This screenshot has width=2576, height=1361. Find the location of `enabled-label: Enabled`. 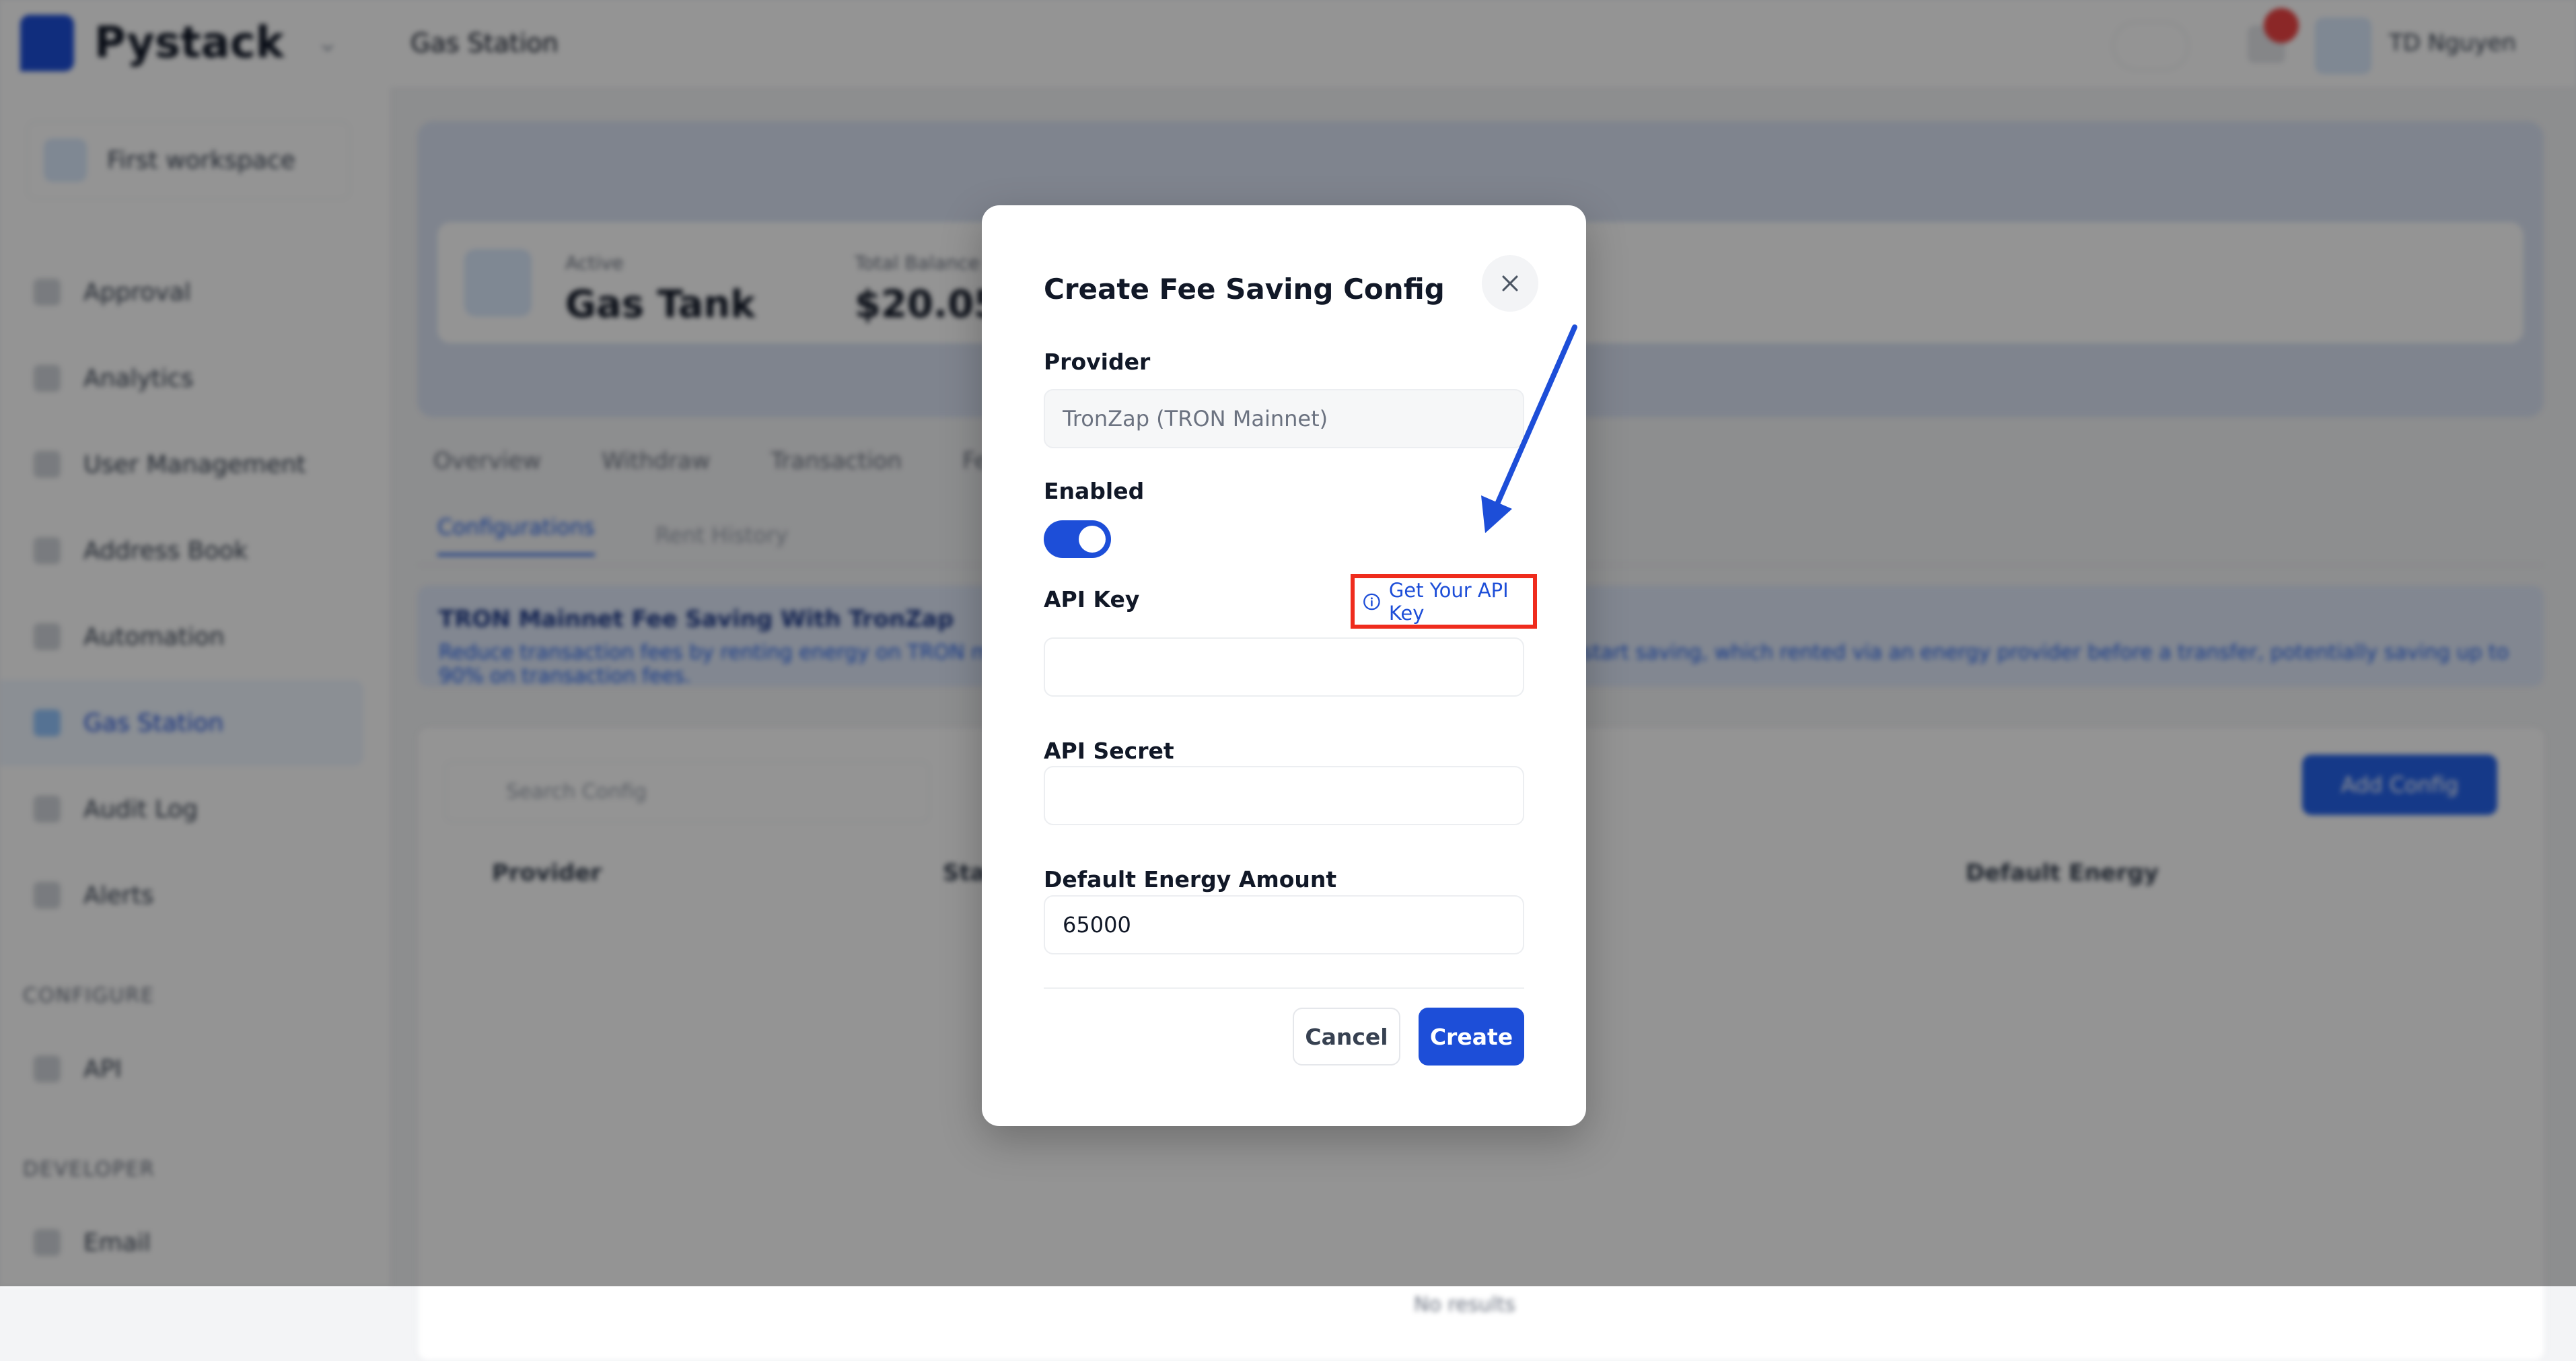

enabled-label: Enabled is located at coordinates (1094, 491).